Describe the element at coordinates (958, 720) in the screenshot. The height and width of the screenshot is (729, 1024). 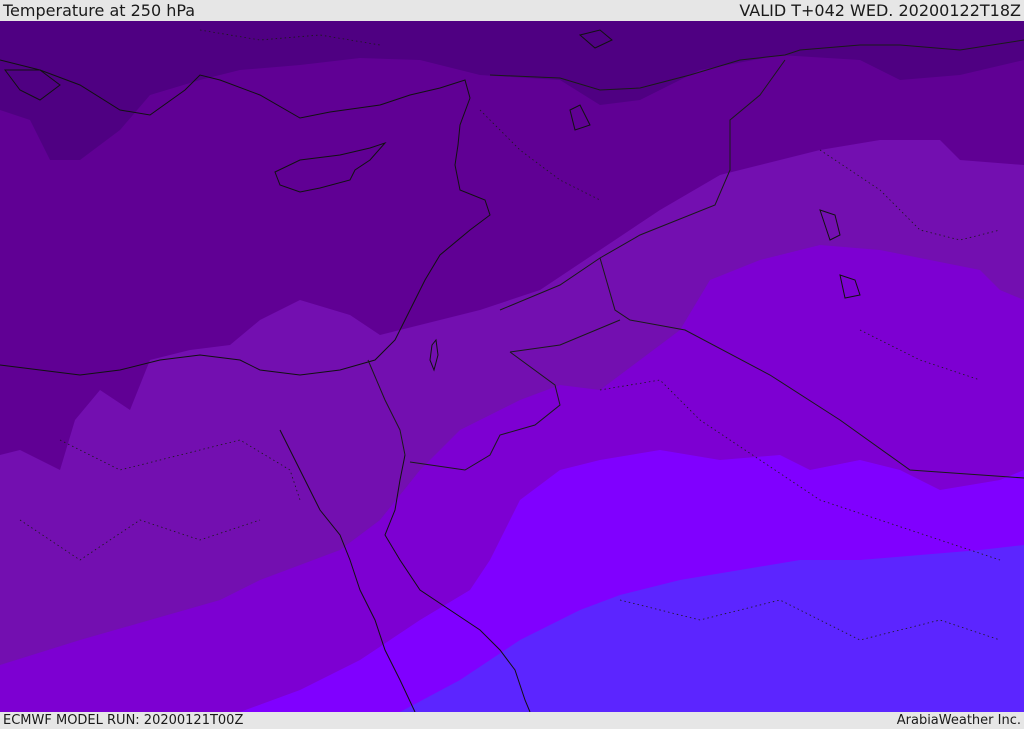
I see `credit-label: ArabiaWeather Inc.` at that location.